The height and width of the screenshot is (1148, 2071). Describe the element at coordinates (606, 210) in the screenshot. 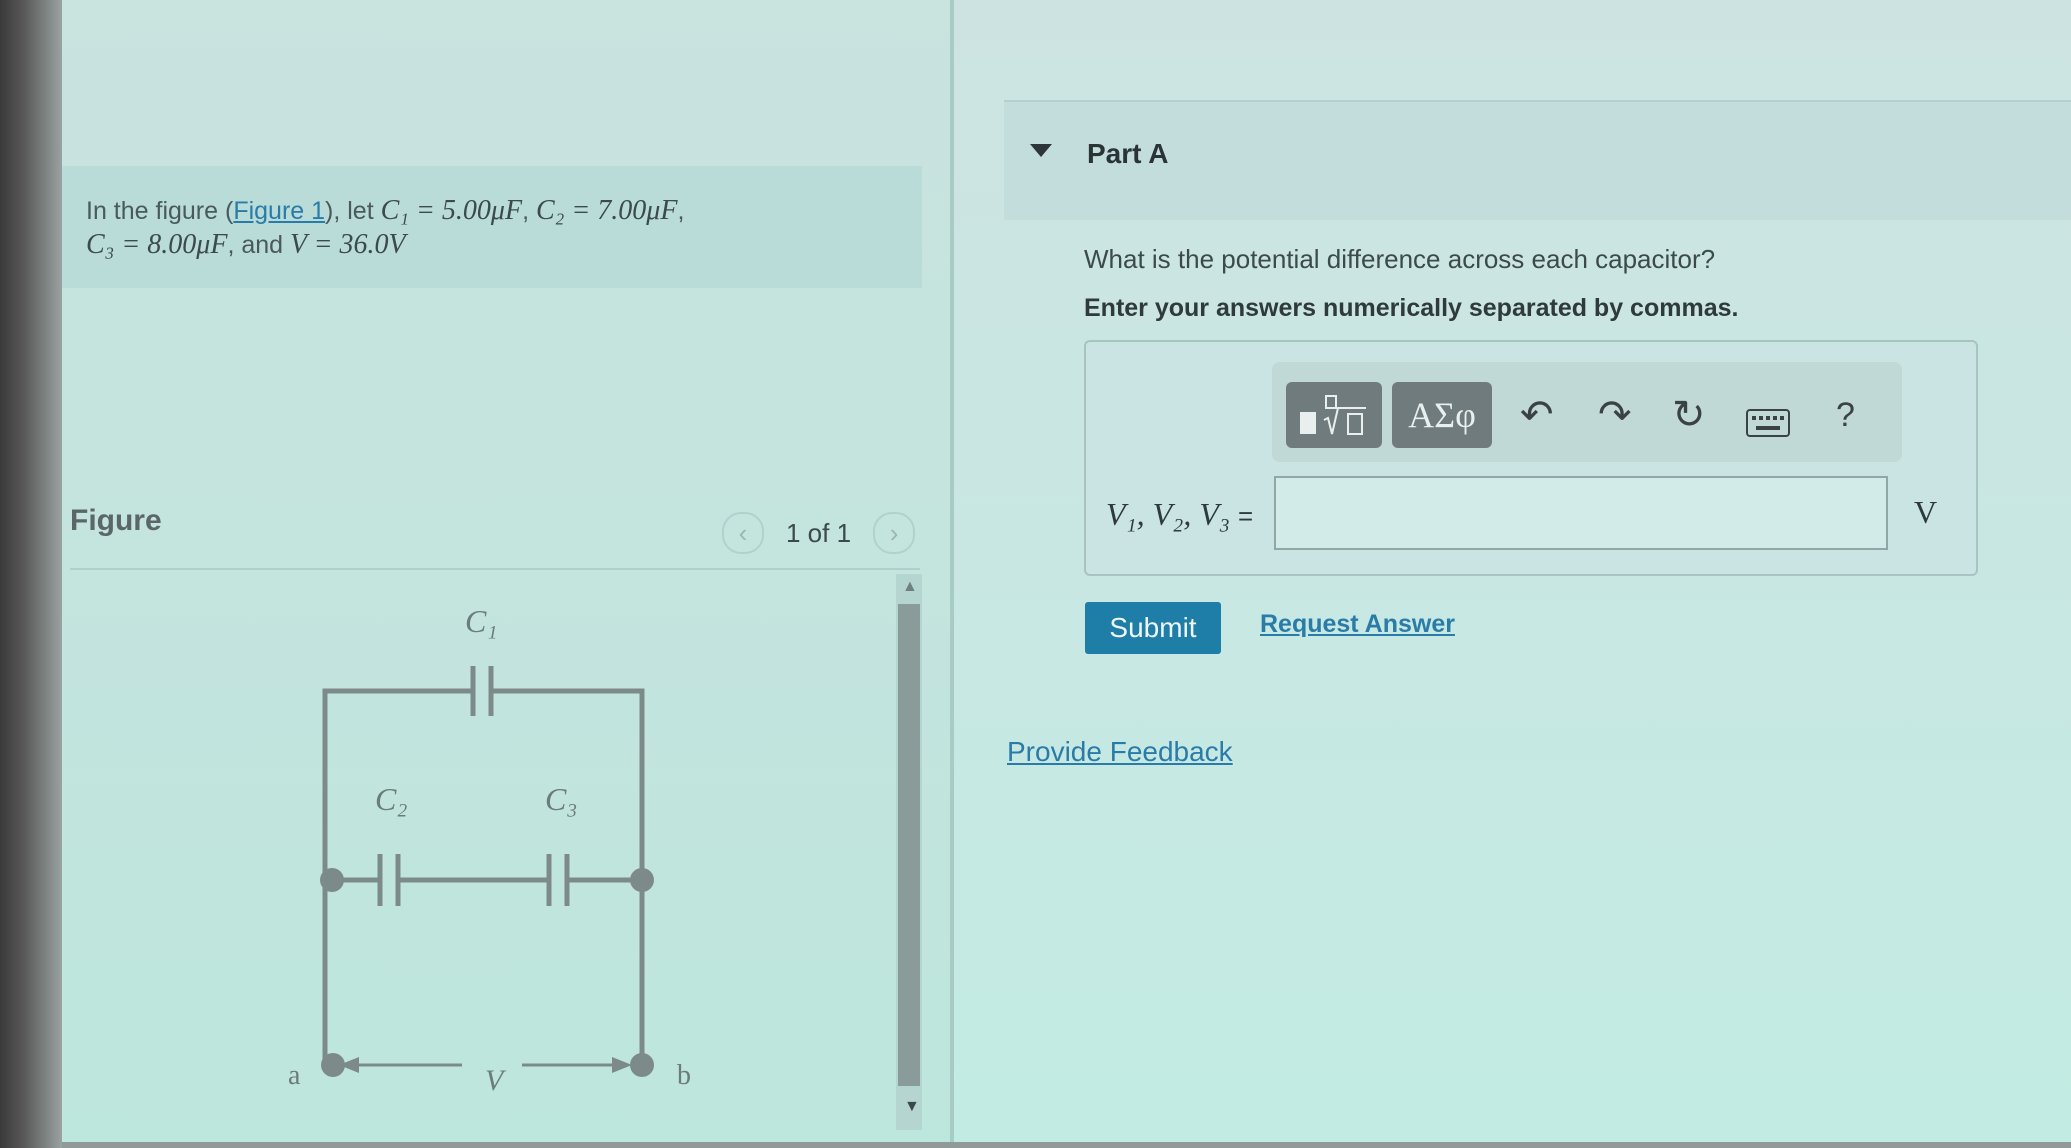

I see `c2-value: C₂ = 7.00μF` at that location.